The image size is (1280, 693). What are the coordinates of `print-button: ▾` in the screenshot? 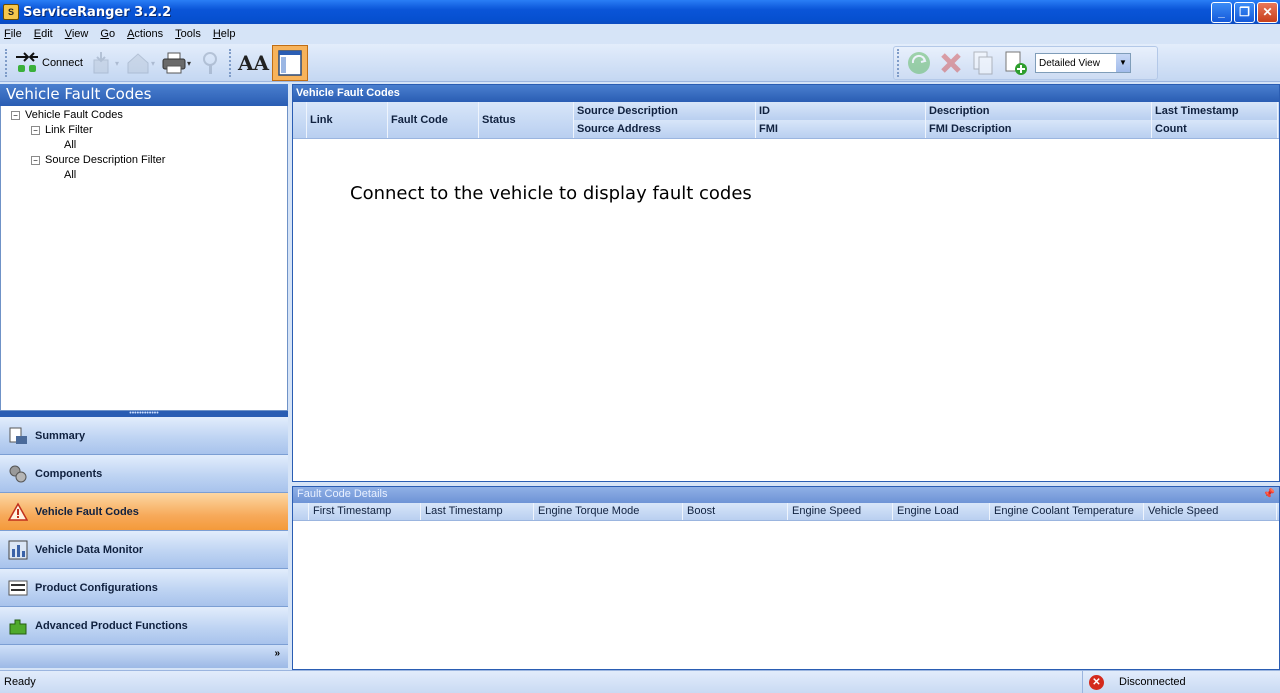 It's located at (176, 63).